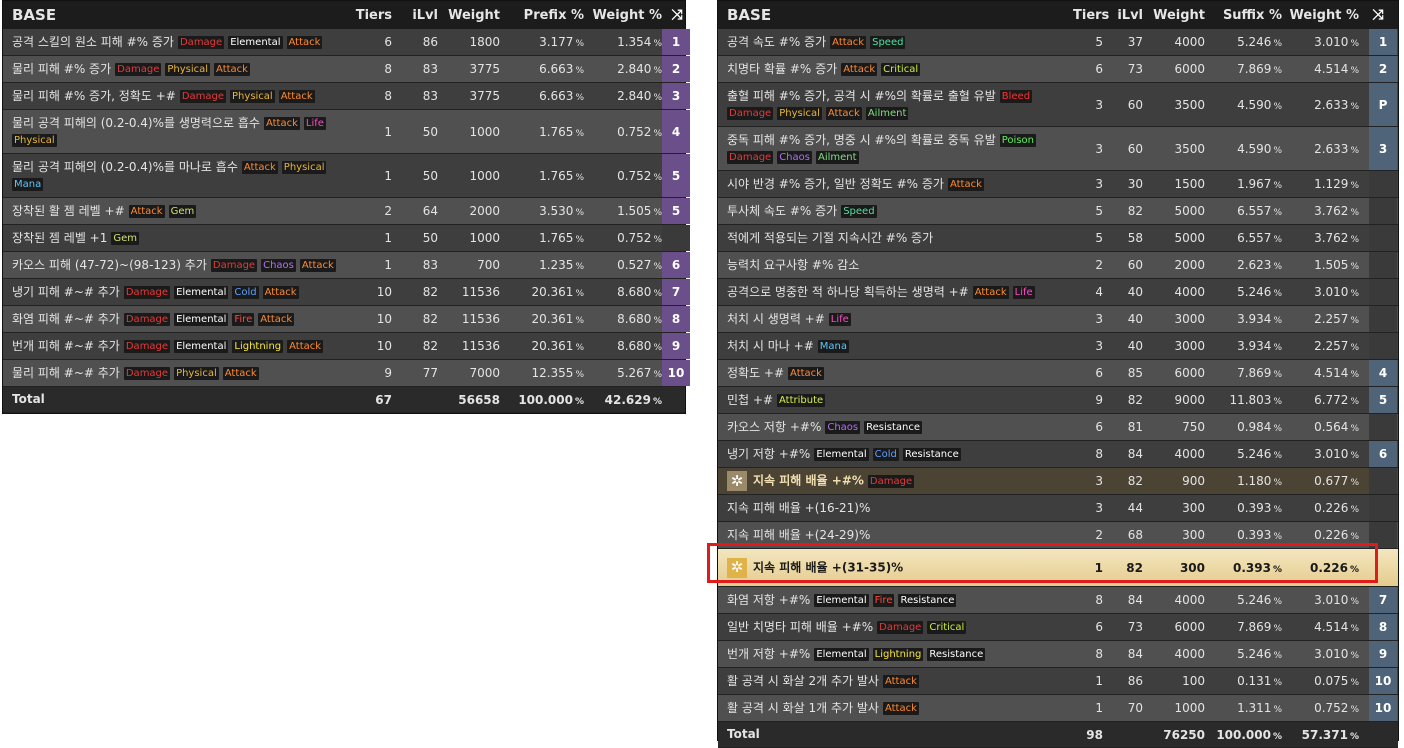  Describe the element at coordinates (1331, 654) in the screenshot. I see `value: 3.010` at that location.